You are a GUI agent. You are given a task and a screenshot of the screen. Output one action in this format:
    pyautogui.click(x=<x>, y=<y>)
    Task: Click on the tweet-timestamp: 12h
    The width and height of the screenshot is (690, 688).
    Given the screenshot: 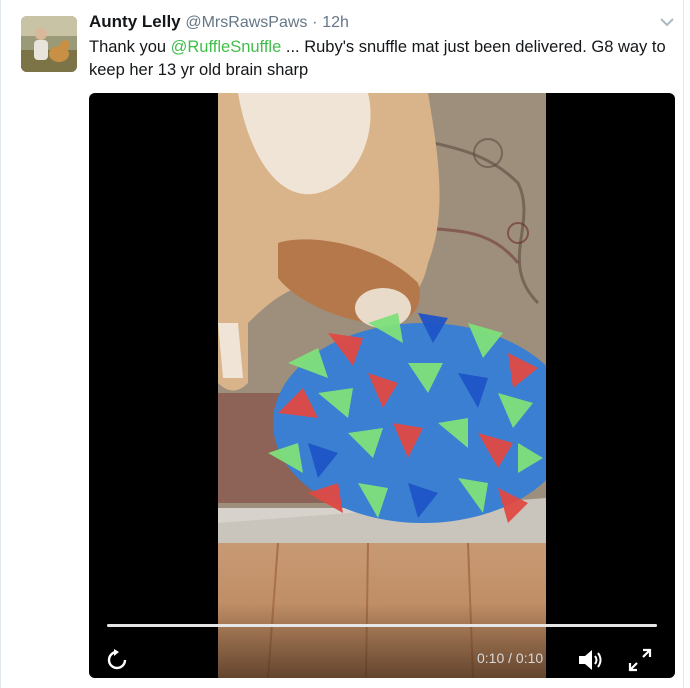 What is the action you would take?
    pyautogui.click(x=335, y=22)
    